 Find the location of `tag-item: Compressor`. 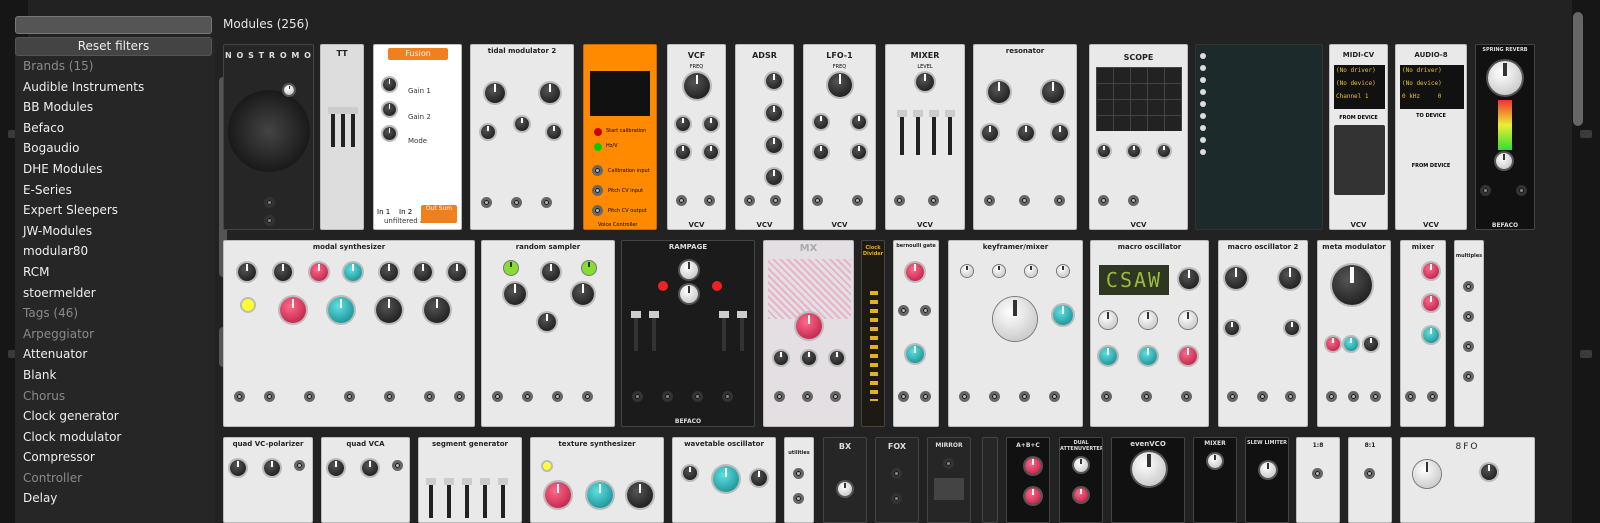

tag-item: Compressor is located at coordinates (115, 457).